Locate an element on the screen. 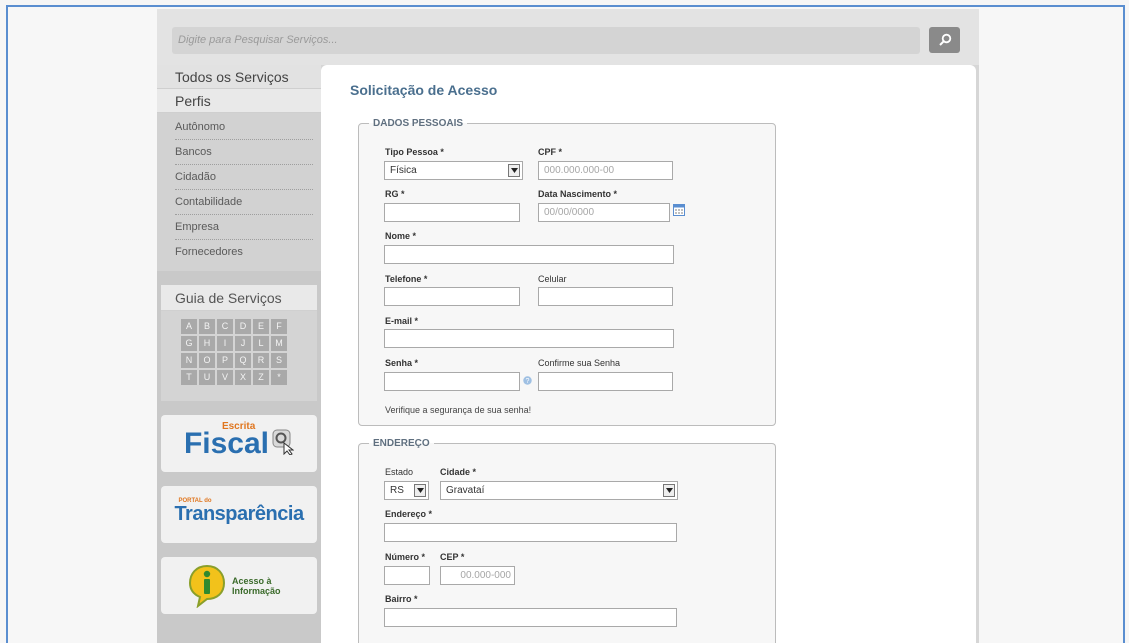 The image size is (1129, 643). letter-link: J is located at coordinates (243, 343).